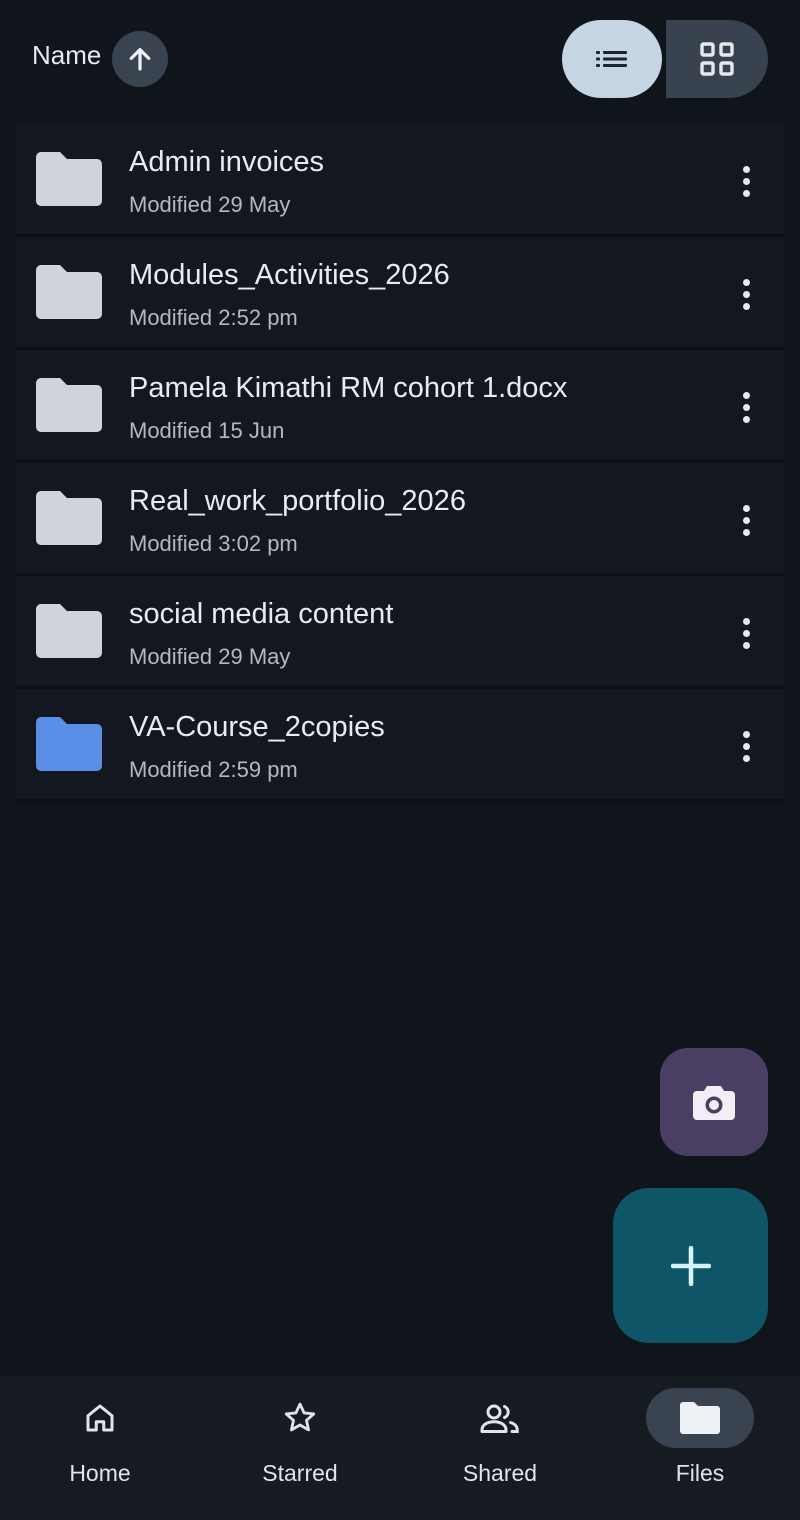  Describe the element at coordinates (665, 59) in the screenshot. I see `view-mode-toggle` at that location.